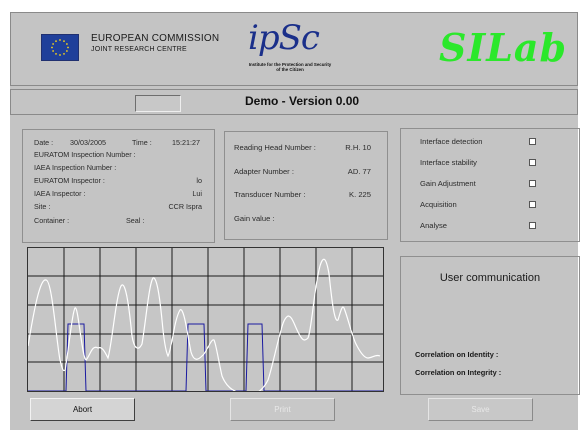  Describe the element at coordinates (480, 409) in the screenshot. I see `save-button: Save` at that location.